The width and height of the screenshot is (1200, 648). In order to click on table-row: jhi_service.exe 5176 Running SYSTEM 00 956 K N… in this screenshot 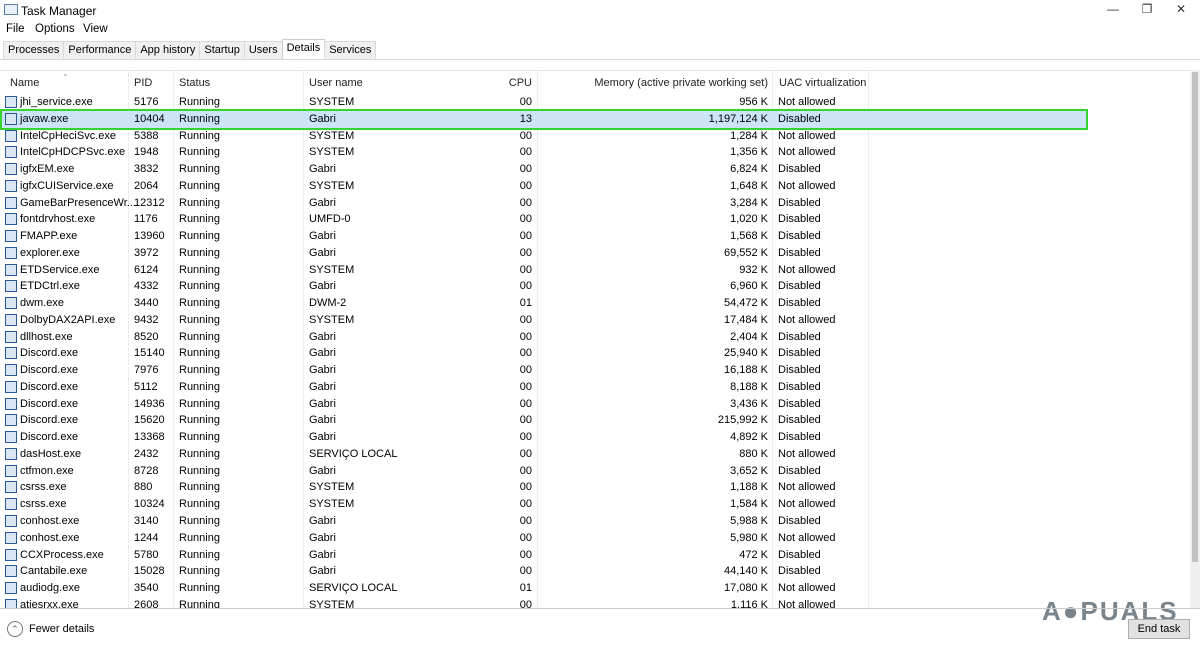, I will do `click(544, 102)`.